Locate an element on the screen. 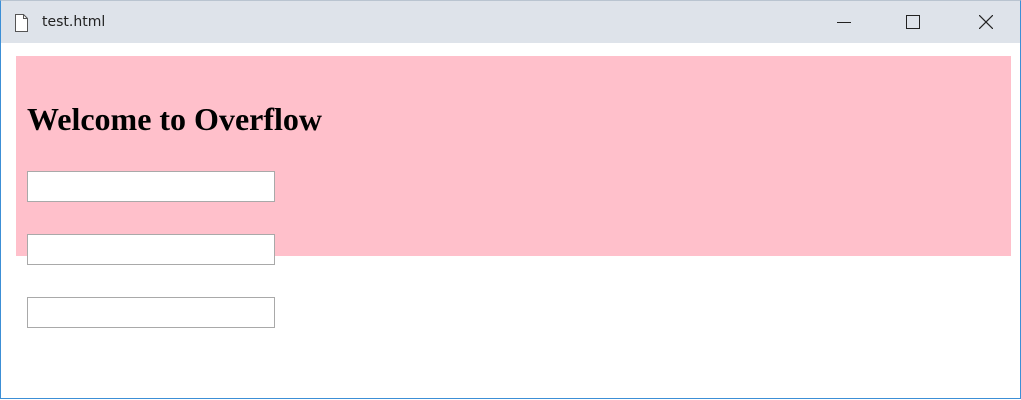  title-bar: test.html is located at coordinates (510, 22).